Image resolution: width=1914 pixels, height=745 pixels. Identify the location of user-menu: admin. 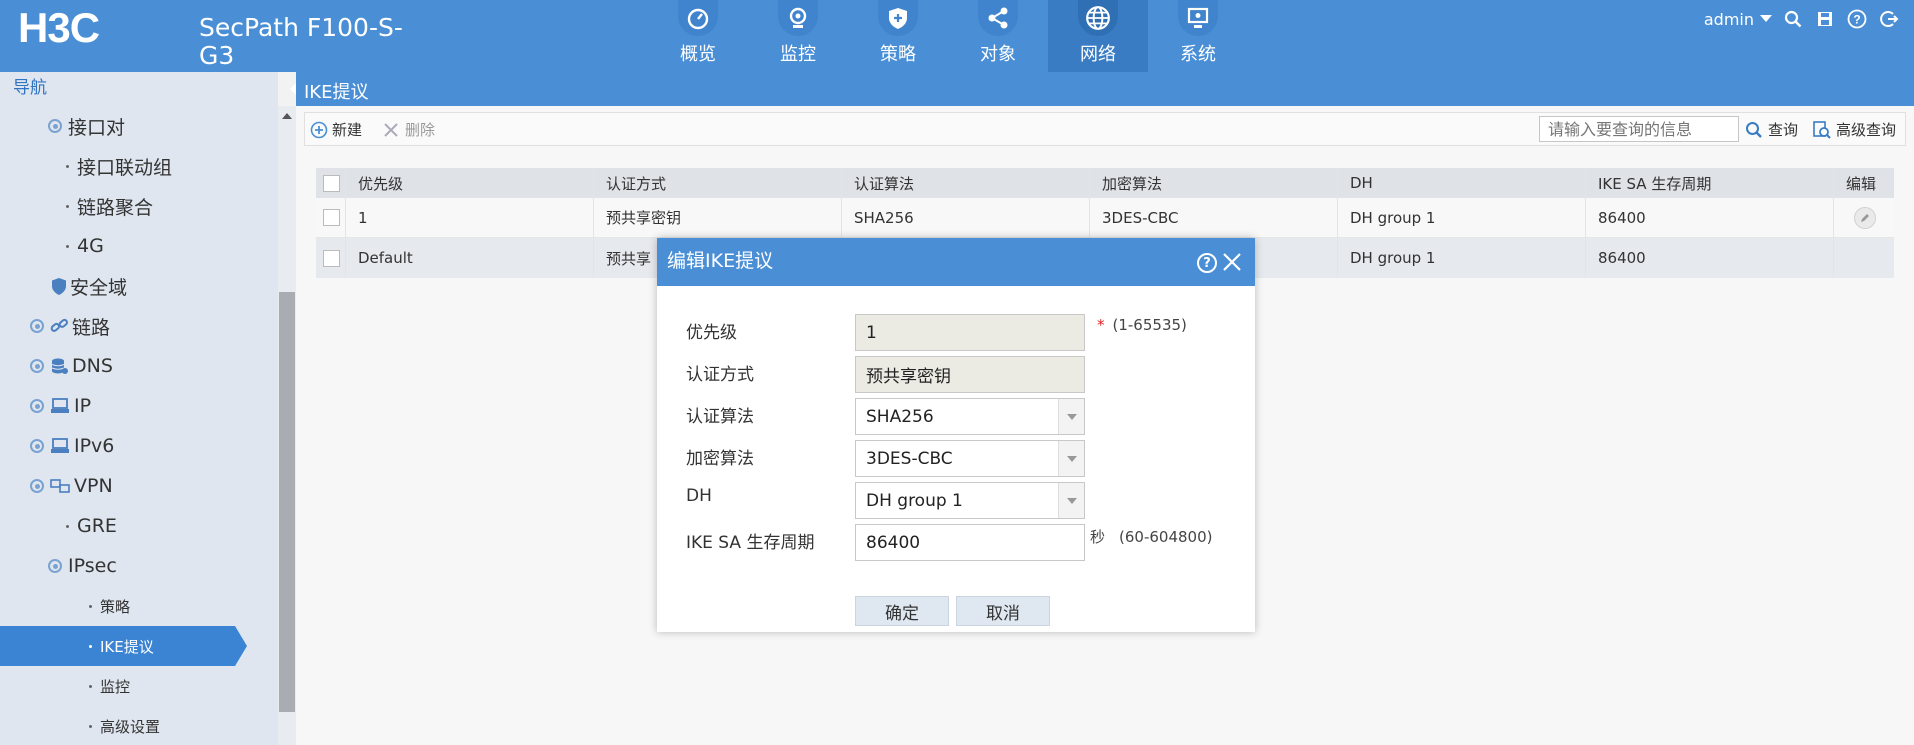
(1738, 19).